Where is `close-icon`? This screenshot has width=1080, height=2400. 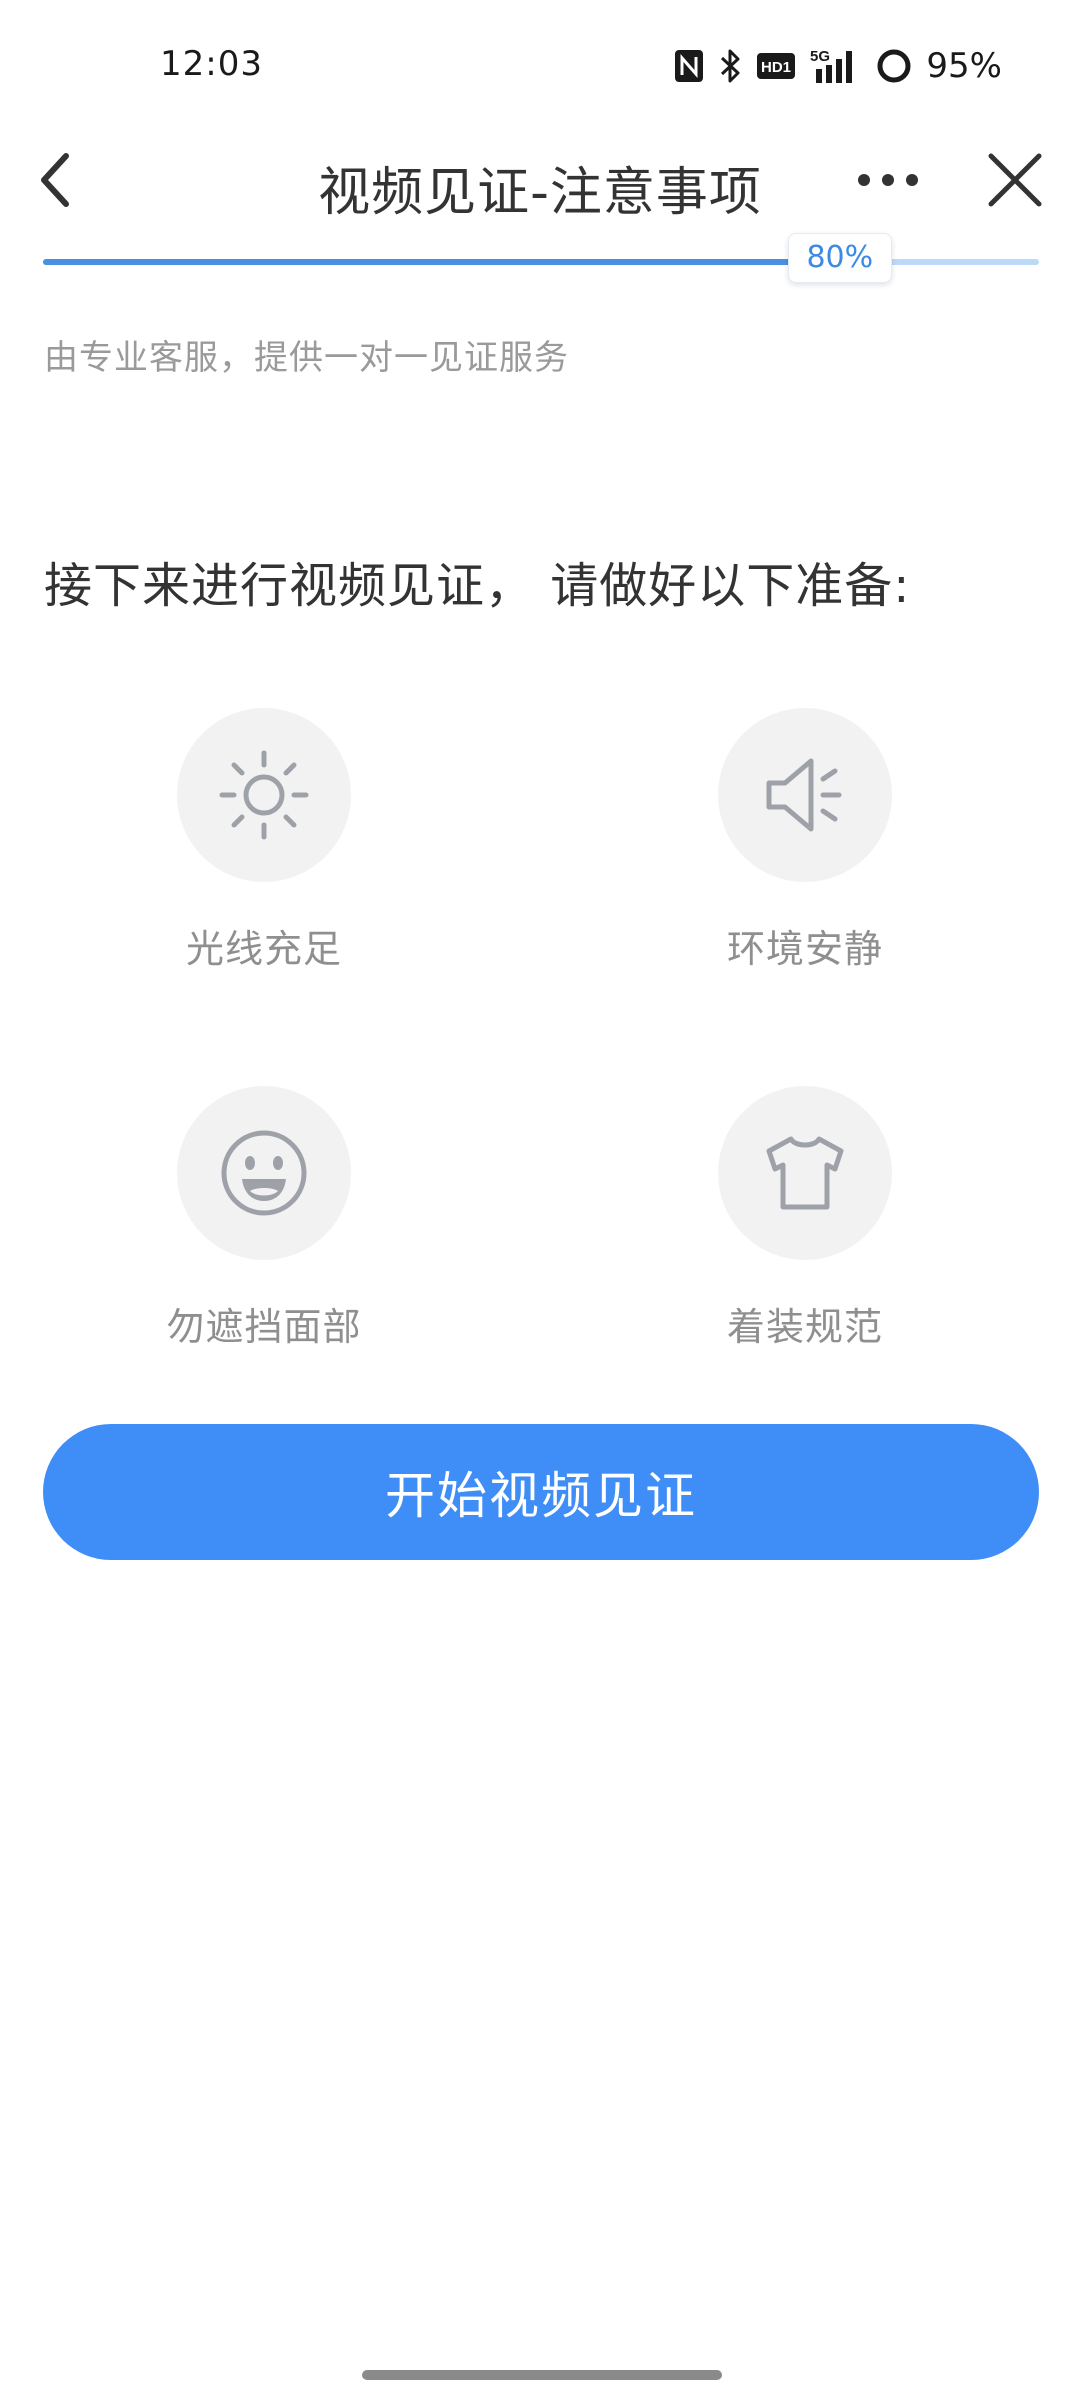
close-icon is located at coordinates (1015, 180).